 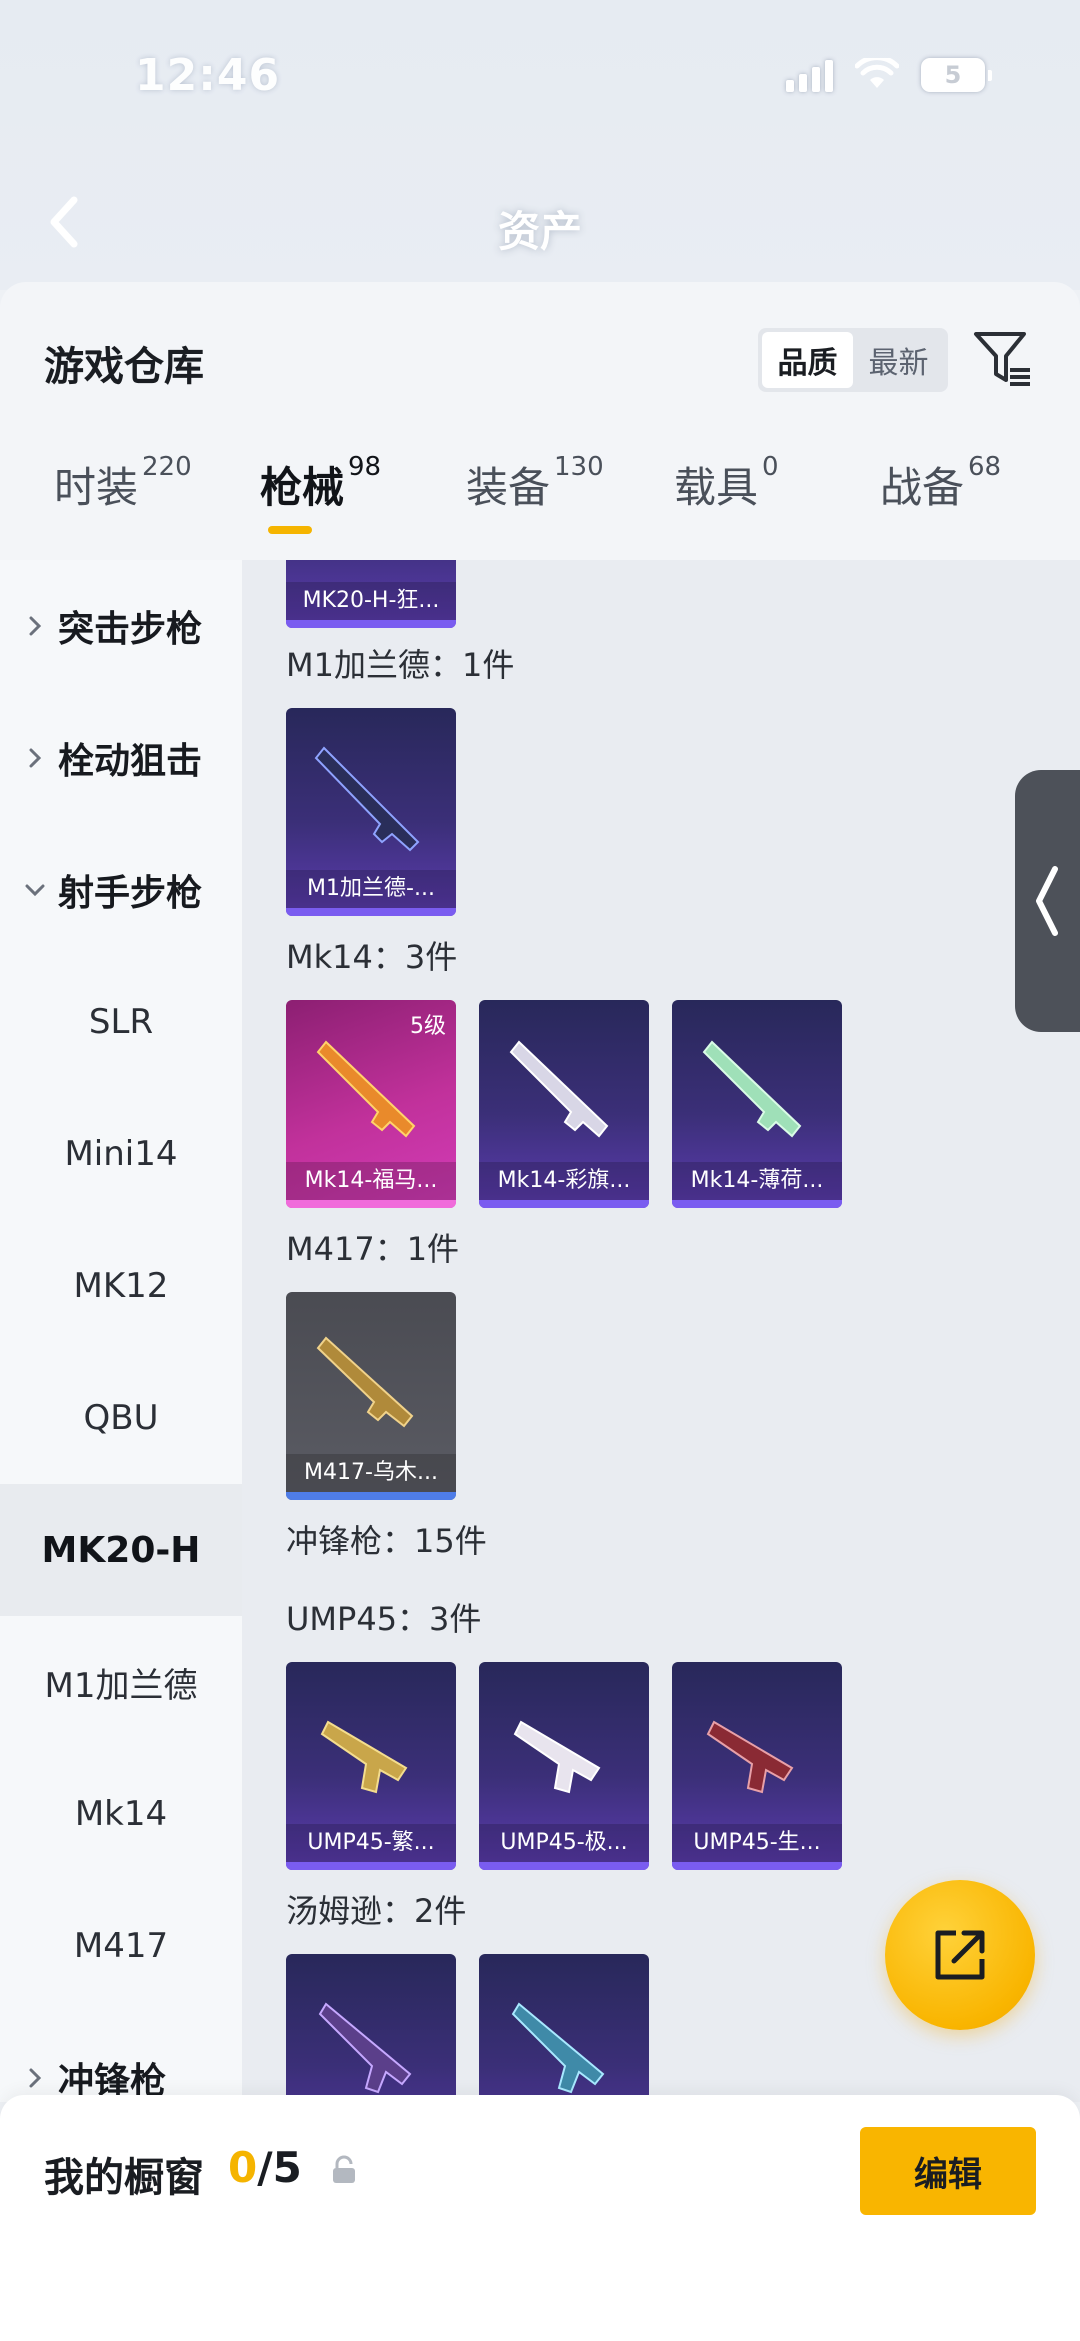 I want to click on chevron-left-icon, so click(x=1047, y=901).